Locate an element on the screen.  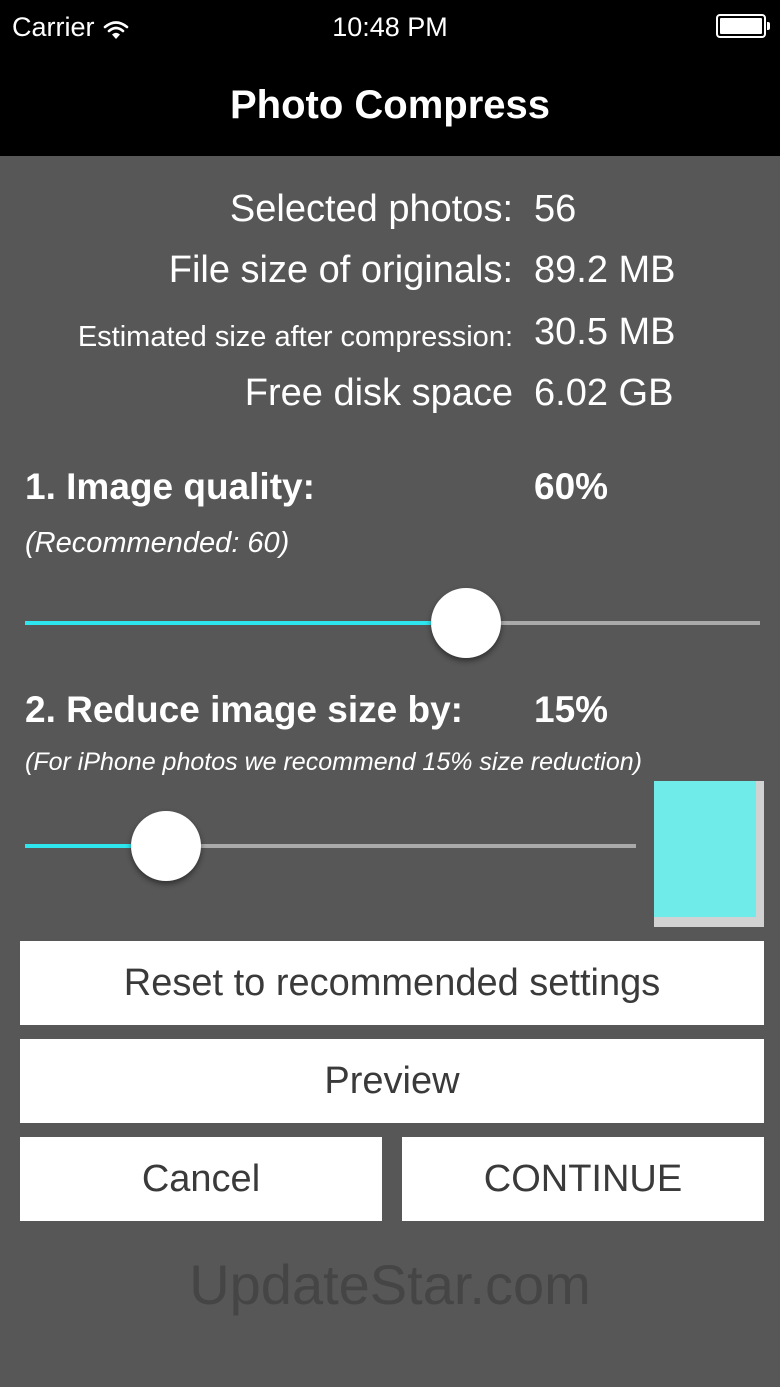
navigation-bar: Photo Compress is located at coordinates (390, 105).